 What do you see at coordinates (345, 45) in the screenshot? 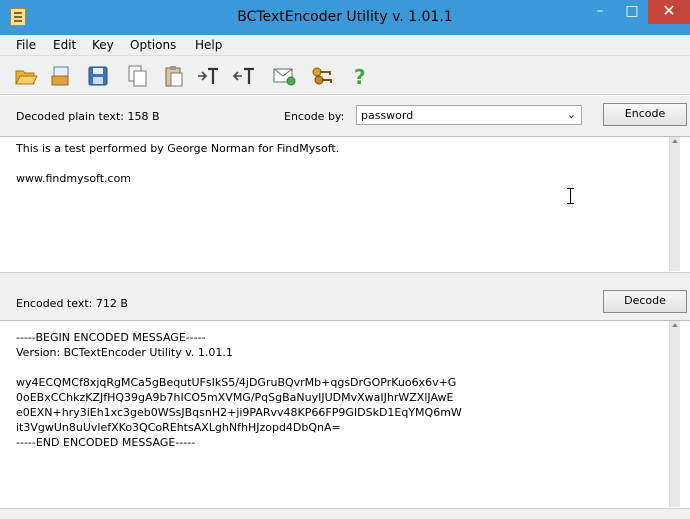
I see `menu-bar: File Edit Key Options Help` at bounding box center [345, 45].